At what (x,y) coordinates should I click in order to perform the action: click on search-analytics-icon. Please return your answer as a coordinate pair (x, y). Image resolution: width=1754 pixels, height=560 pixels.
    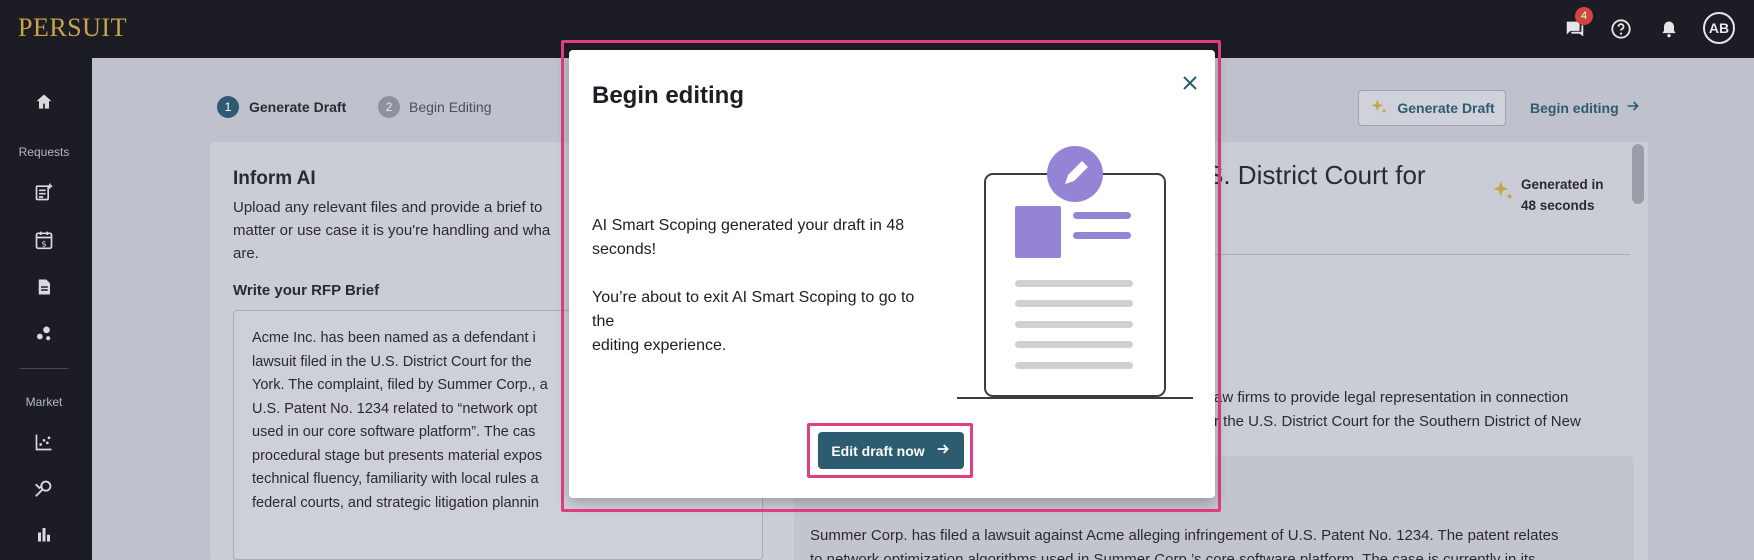
    Looking at the image, I should click on (44, 488).